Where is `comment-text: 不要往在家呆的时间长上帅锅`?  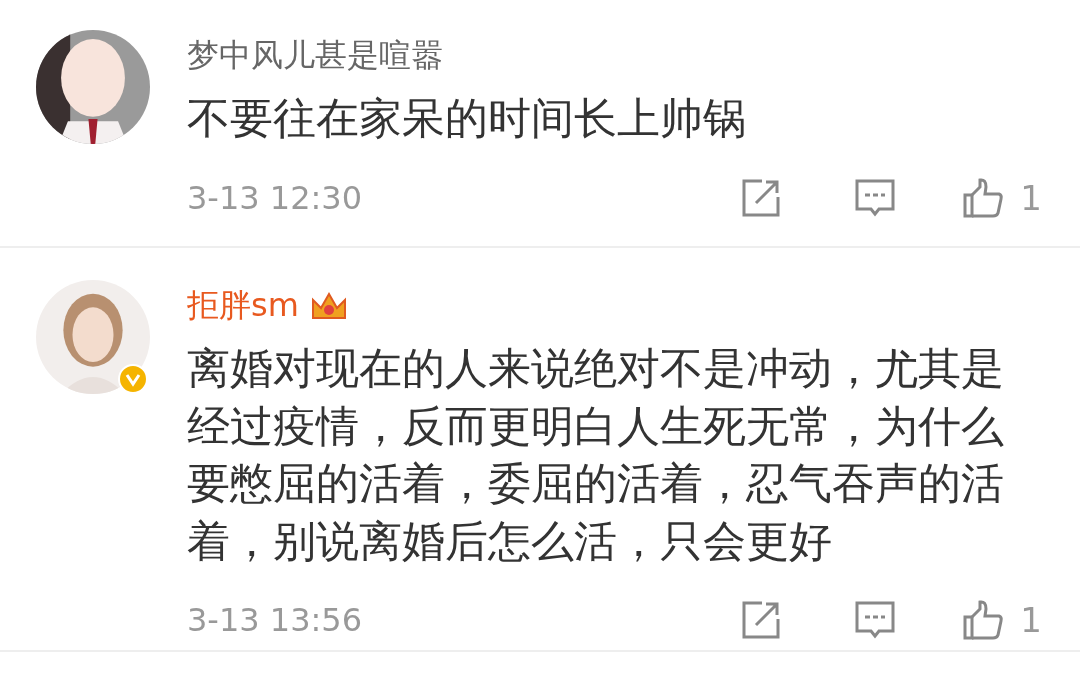 comment-text: 不要往在家呆的时间长上帅锅 is located at coordinates (467, 118).